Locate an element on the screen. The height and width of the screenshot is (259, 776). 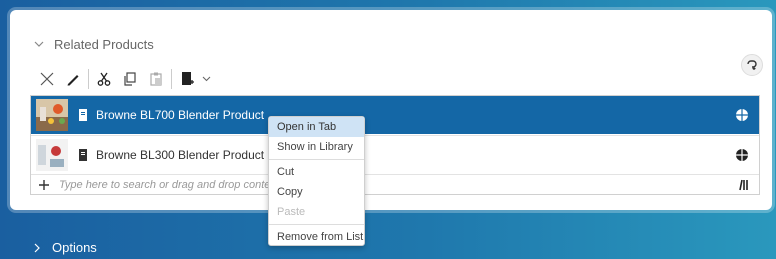
options-header: Options is located at coordinates (65, 247).